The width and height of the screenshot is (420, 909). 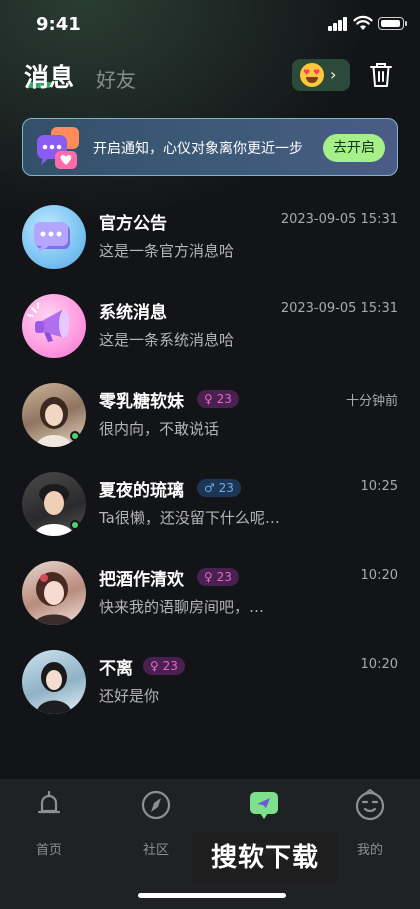 I want to click on battery-icon, so click(x=392, y=23).